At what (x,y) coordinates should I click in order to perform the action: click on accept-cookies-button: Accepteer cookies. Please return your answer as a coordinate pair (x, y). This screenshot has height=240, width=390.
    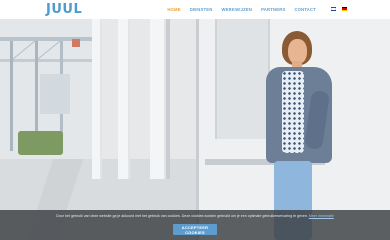
    Looking at the image, I should click on (195, 229).